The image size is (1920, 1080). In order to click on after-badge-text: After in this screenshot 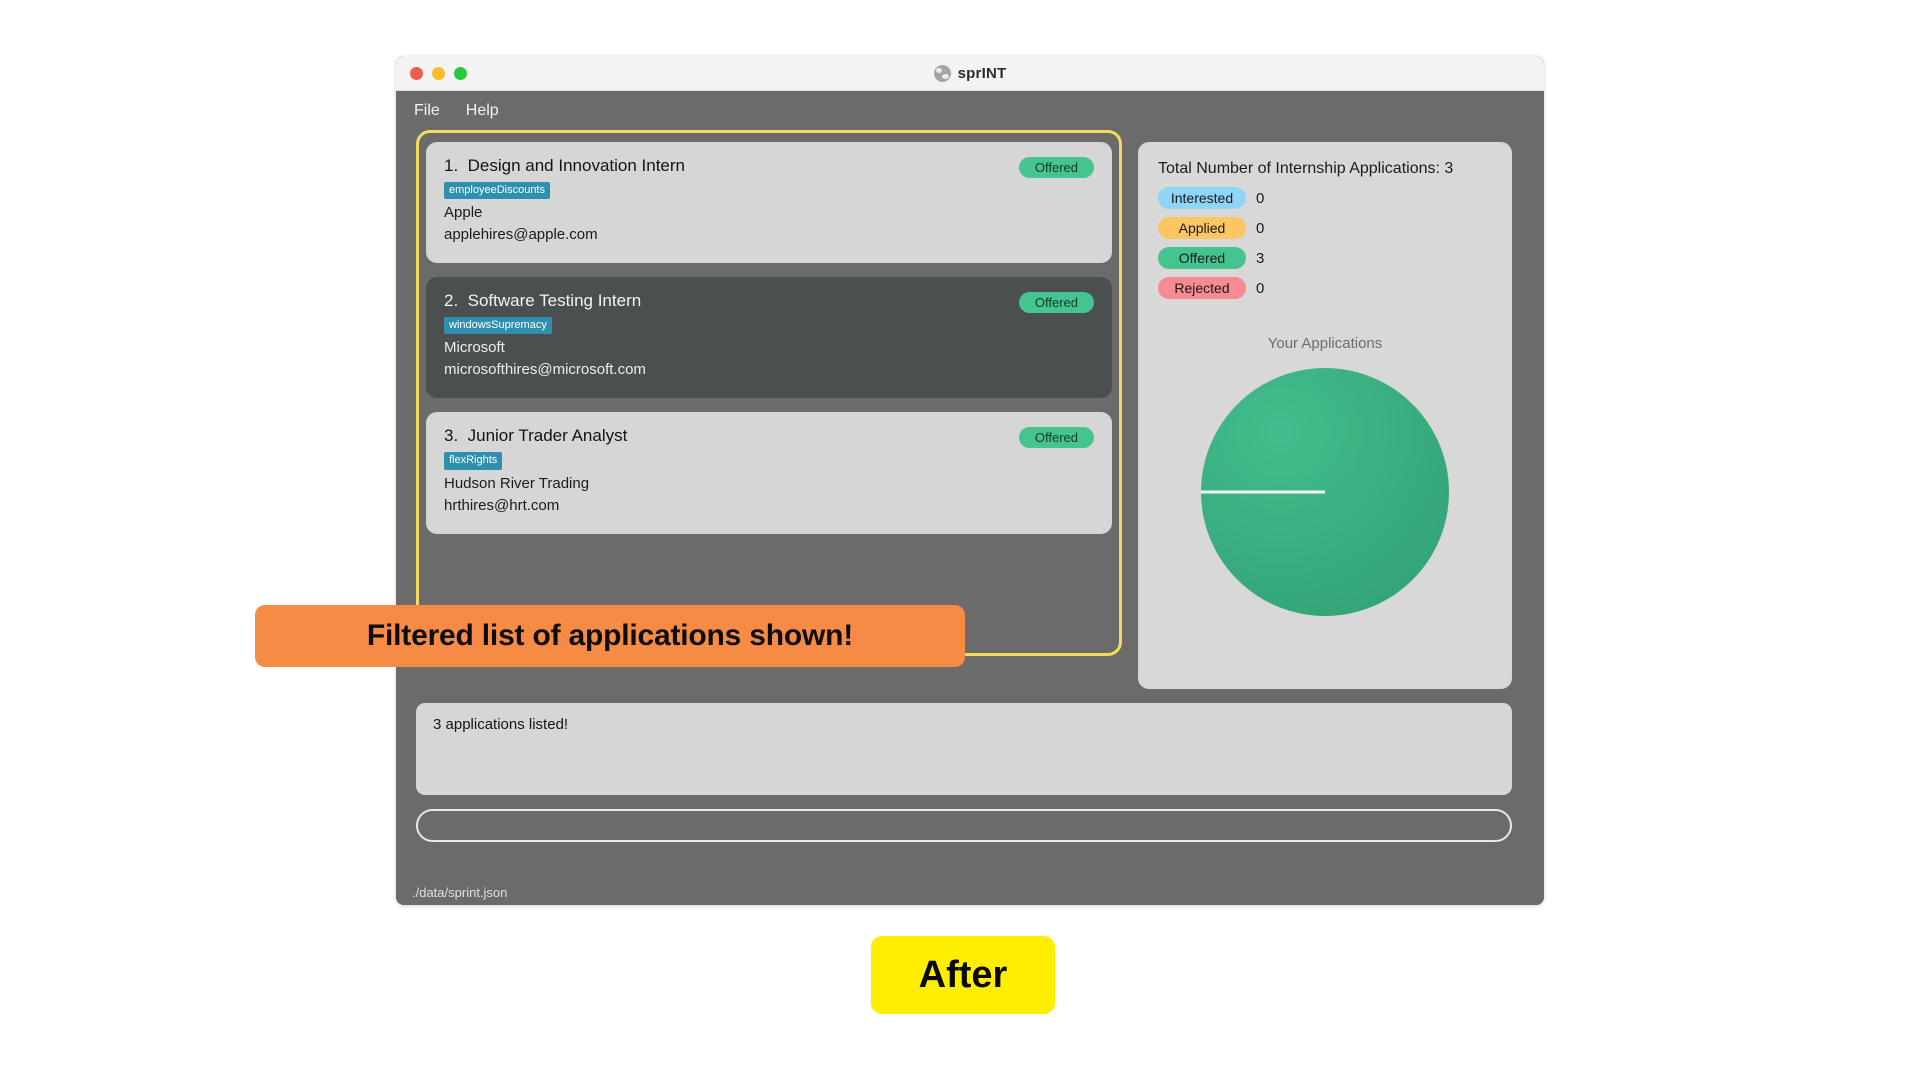, I will do `click(963, 974)`.